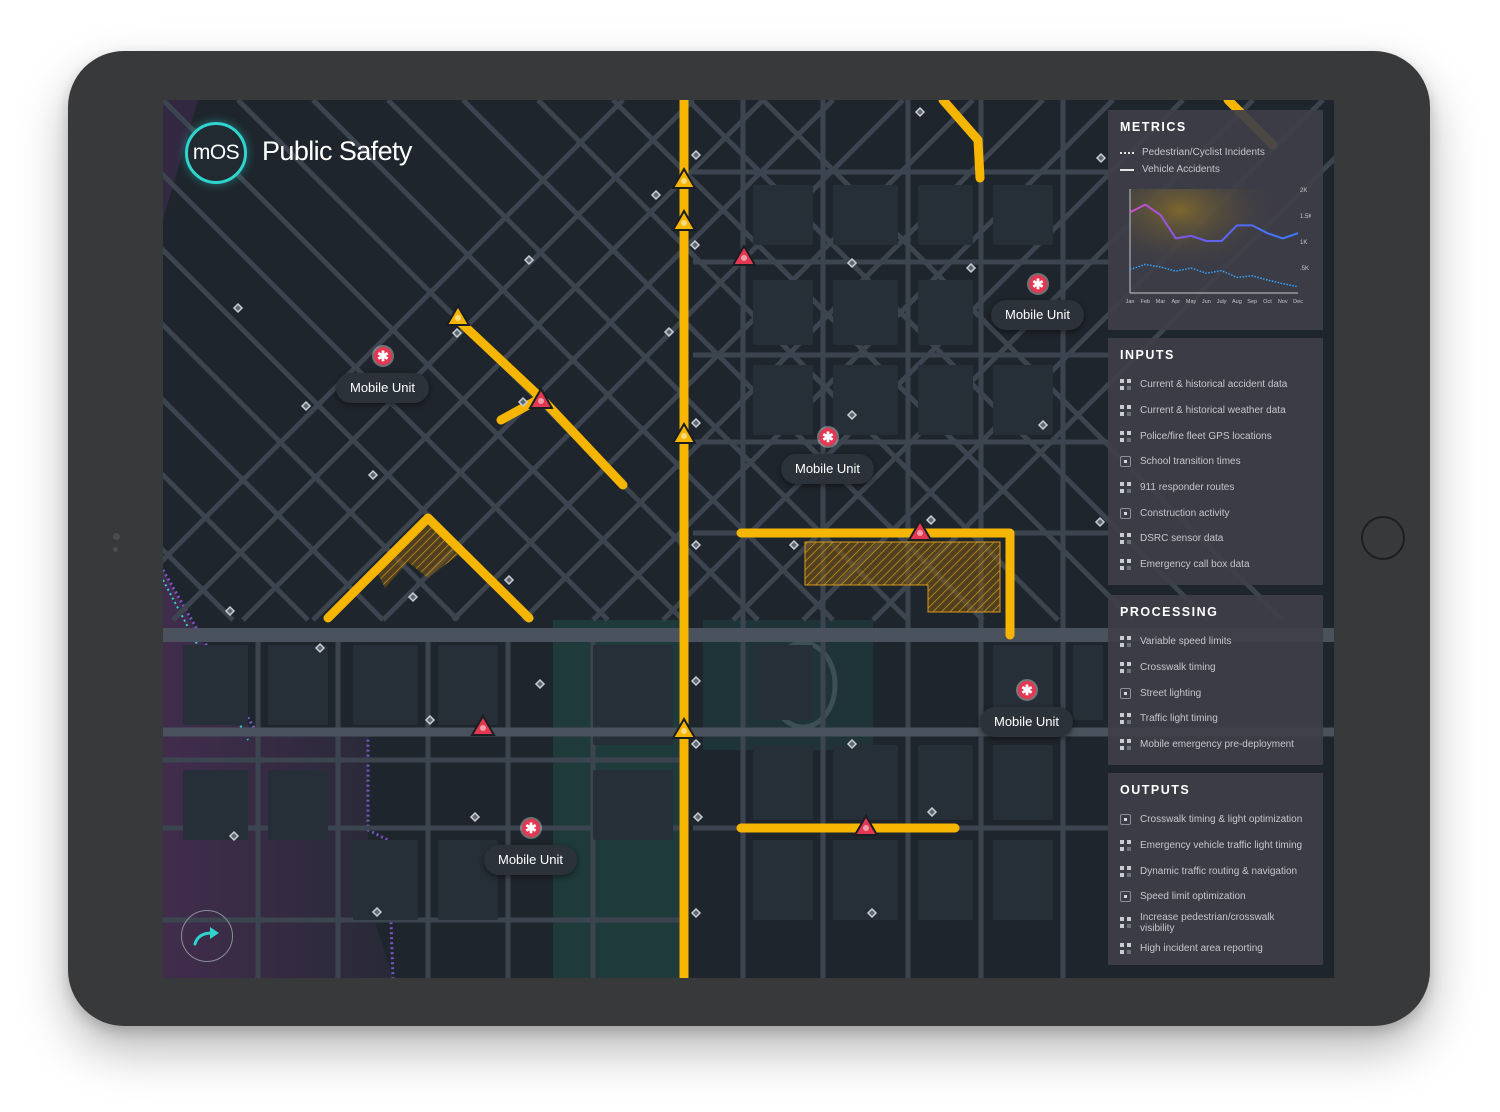 Image resolution: width=1500 pixels, height=1112 pixels. Describe the element at coordinates (1304, 269) in the screenshot. I see `y-tick-label: .5K` at that location.